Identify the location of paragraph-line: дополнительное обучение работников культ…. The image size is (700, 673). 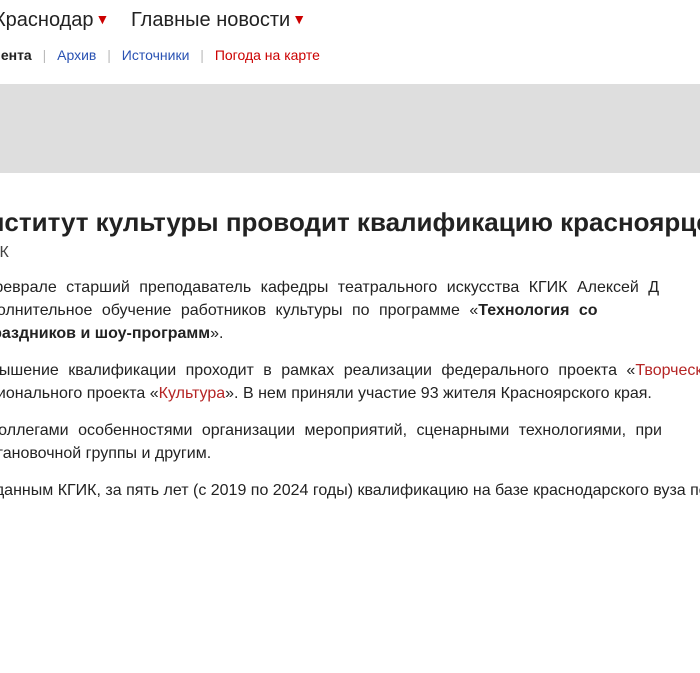
(350, 310).